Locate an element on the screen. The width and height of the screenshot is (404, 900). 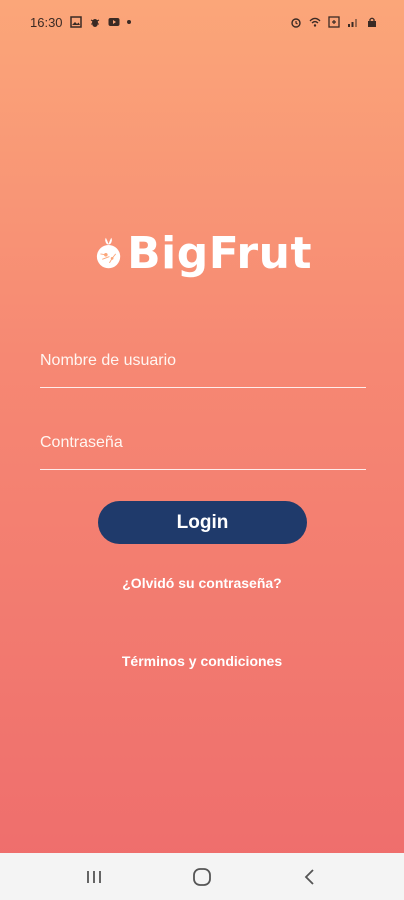
status-time: 16:30 is located at coordinates (46, 22).